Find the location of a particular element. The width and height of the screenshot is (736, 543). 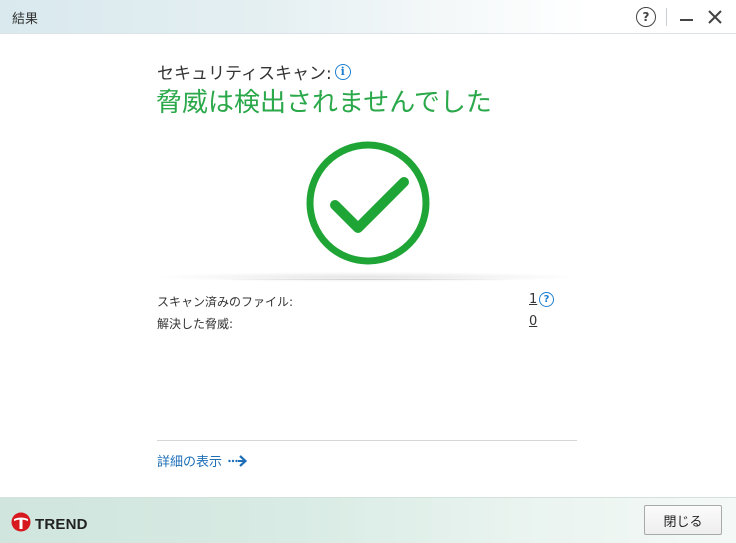

files-scanned-link: 1 is located at coordinates (533, 299).